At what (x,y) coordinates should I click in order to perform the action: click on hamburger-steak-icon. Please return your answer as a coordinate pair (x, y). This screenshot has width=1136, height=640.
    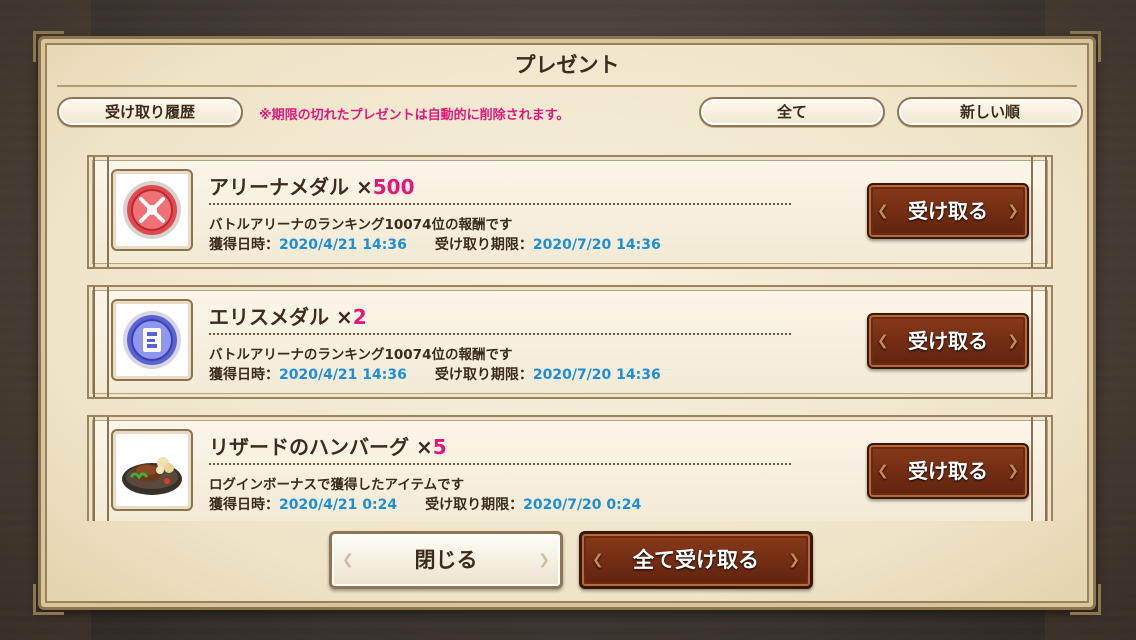
    Looking at the image, I should click on (152, 476).